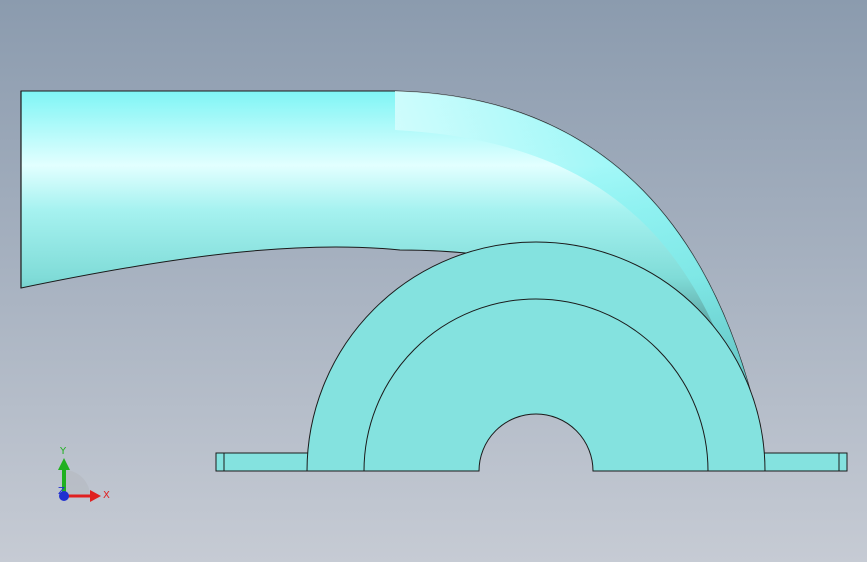 This screenshot has height=562, width=867. What do you see at coordinates (805, 462) in the screenshot?
I see `right-flange-foot` at bounding box center [805, 462].